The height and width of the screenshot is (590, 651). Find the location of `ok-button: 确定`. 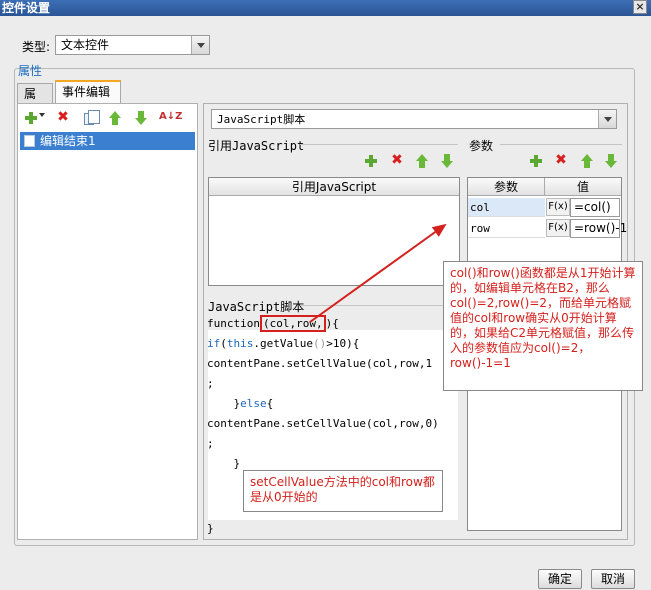

ok-button: 确定 is located at coordinates (560, 579).